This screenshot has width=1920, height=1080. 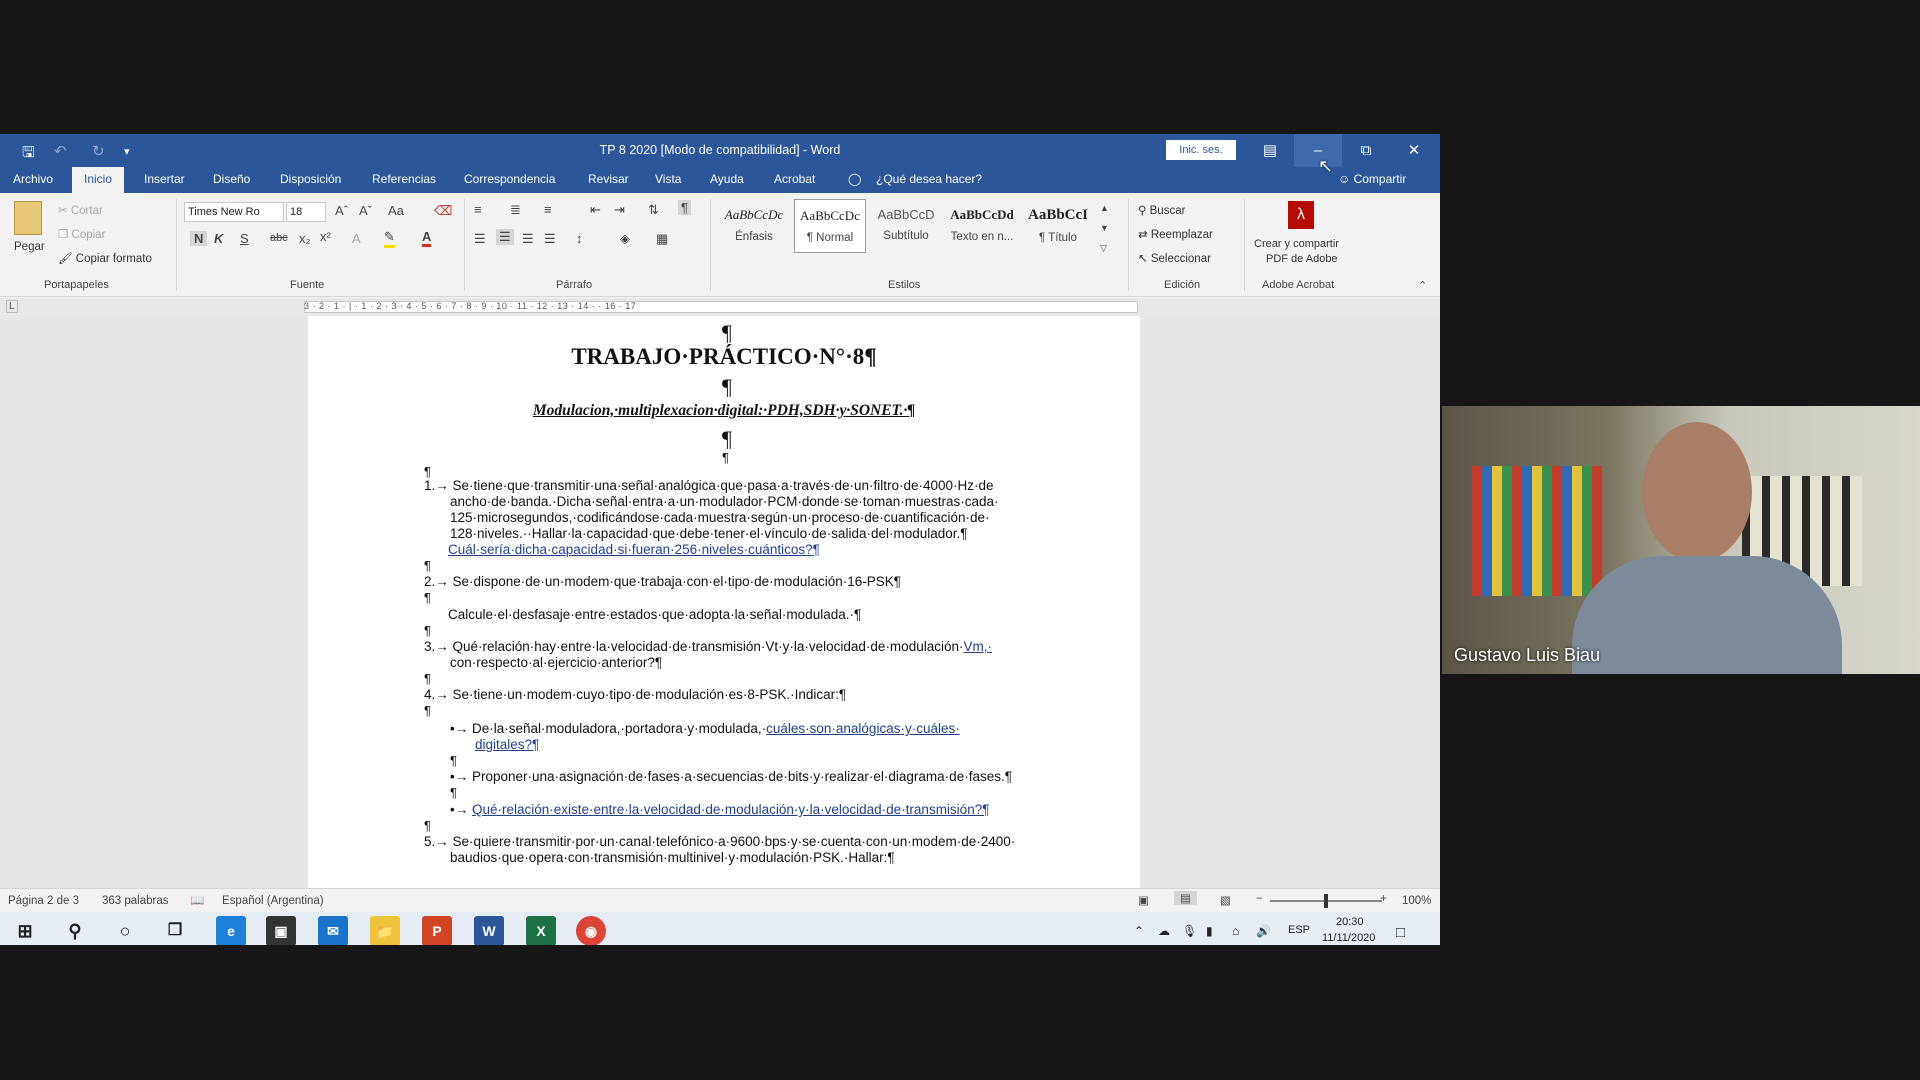 What do you see at coordinates (591, 930) in the screenshot?
I see `chrome-icon: ◉` at bounding box center [591, 930].